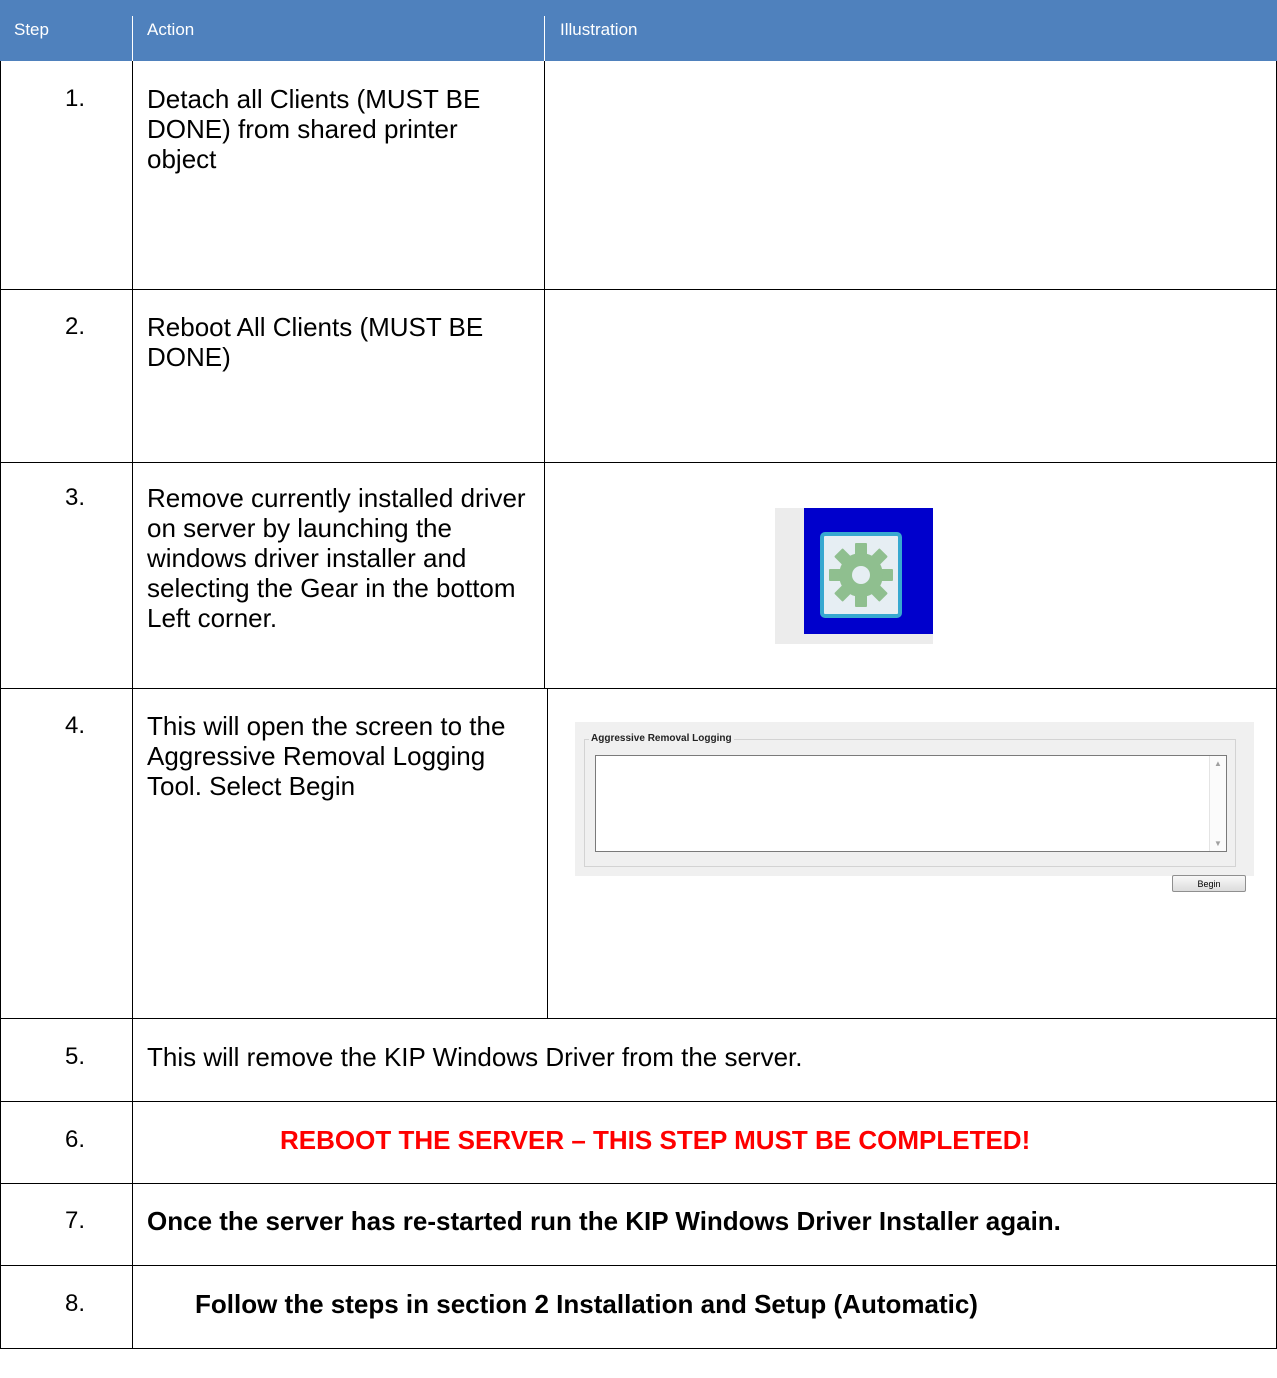 This screenshot has height=1378, width=1277. Describe the element at coordinates (31, 29) in the screenshot. I see `header-step: Step` at that location.